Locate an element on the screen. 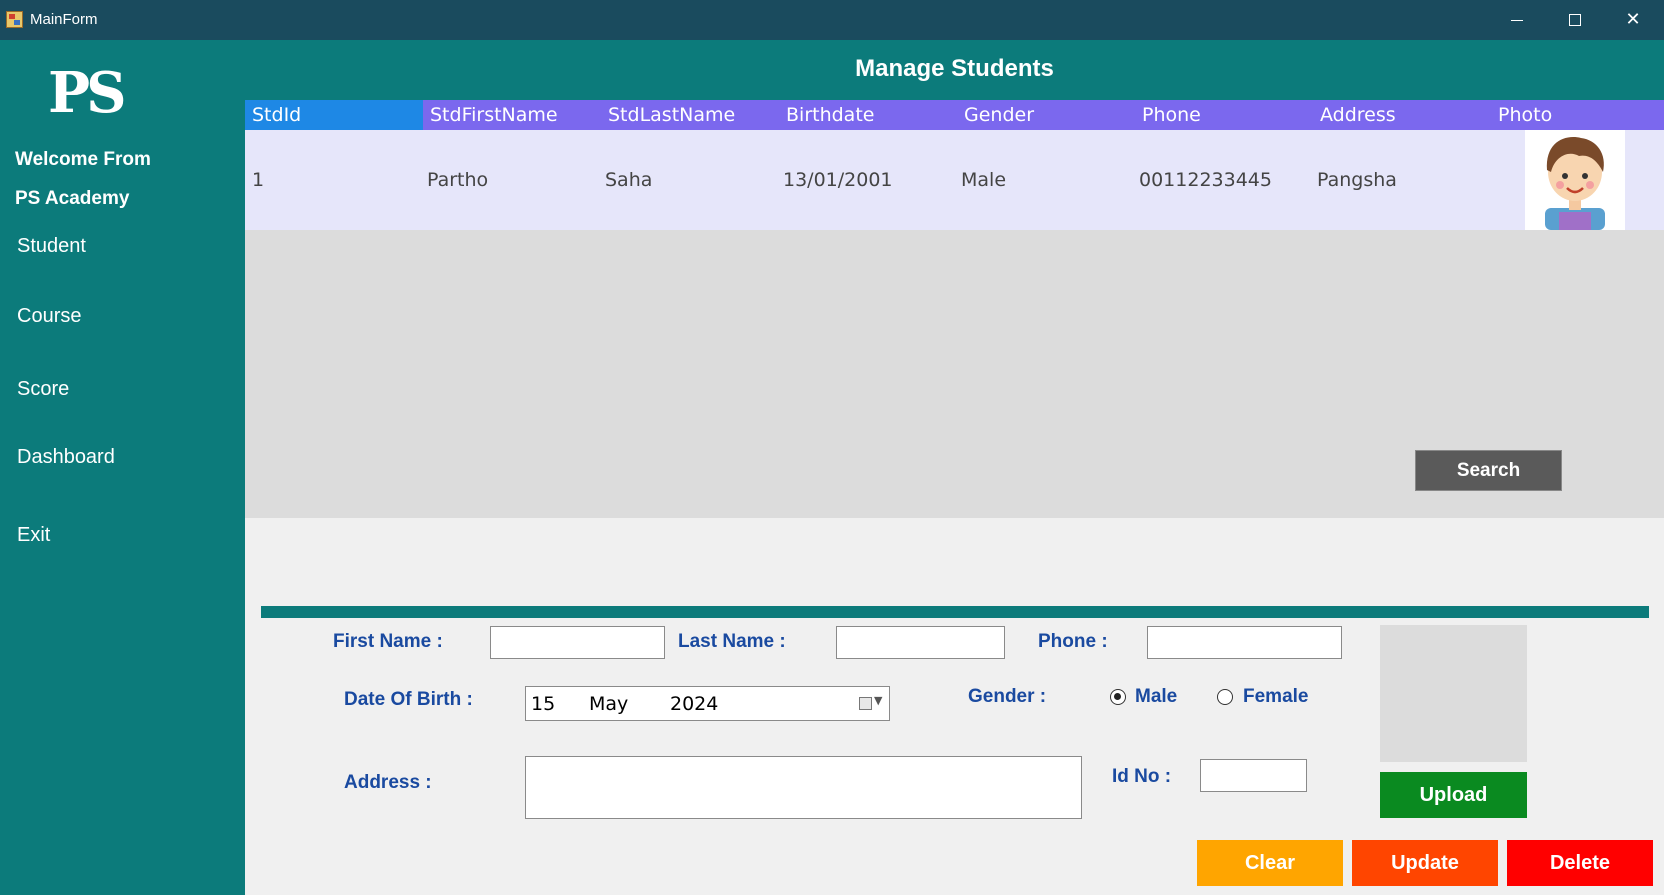 The image size is (1664, 895). dob-month: May is located at coordinates (608, 704).